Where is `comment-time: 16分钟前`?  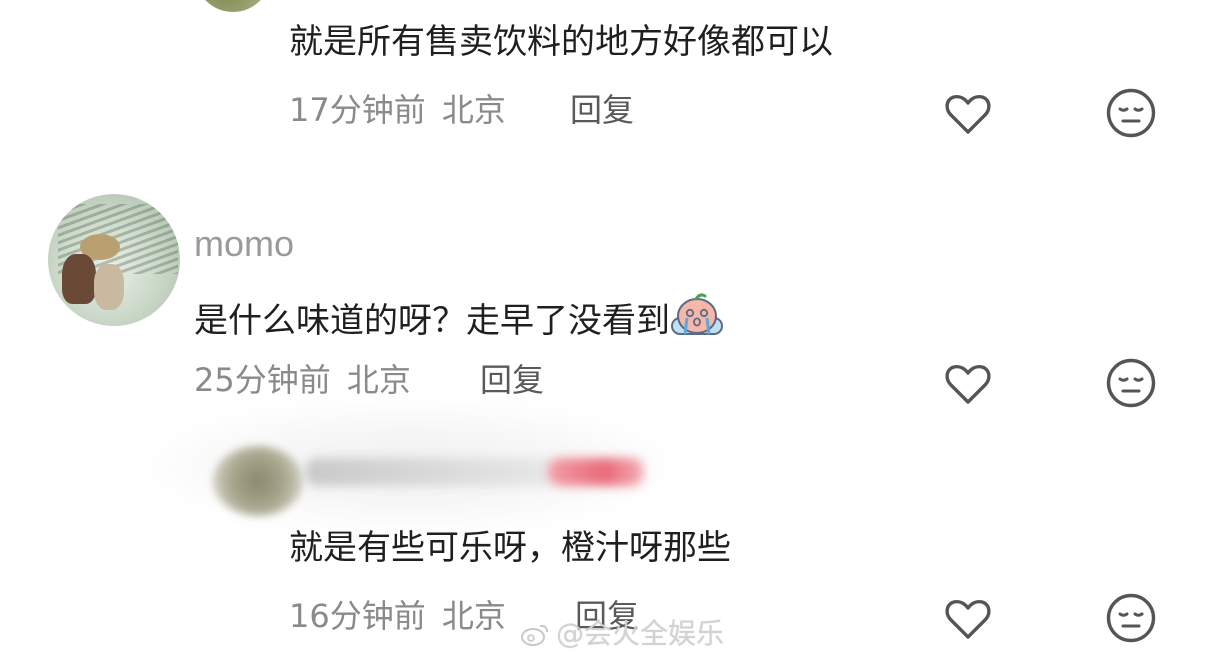
comment-time: 16分钟前 is located at coordinates (357, 616).